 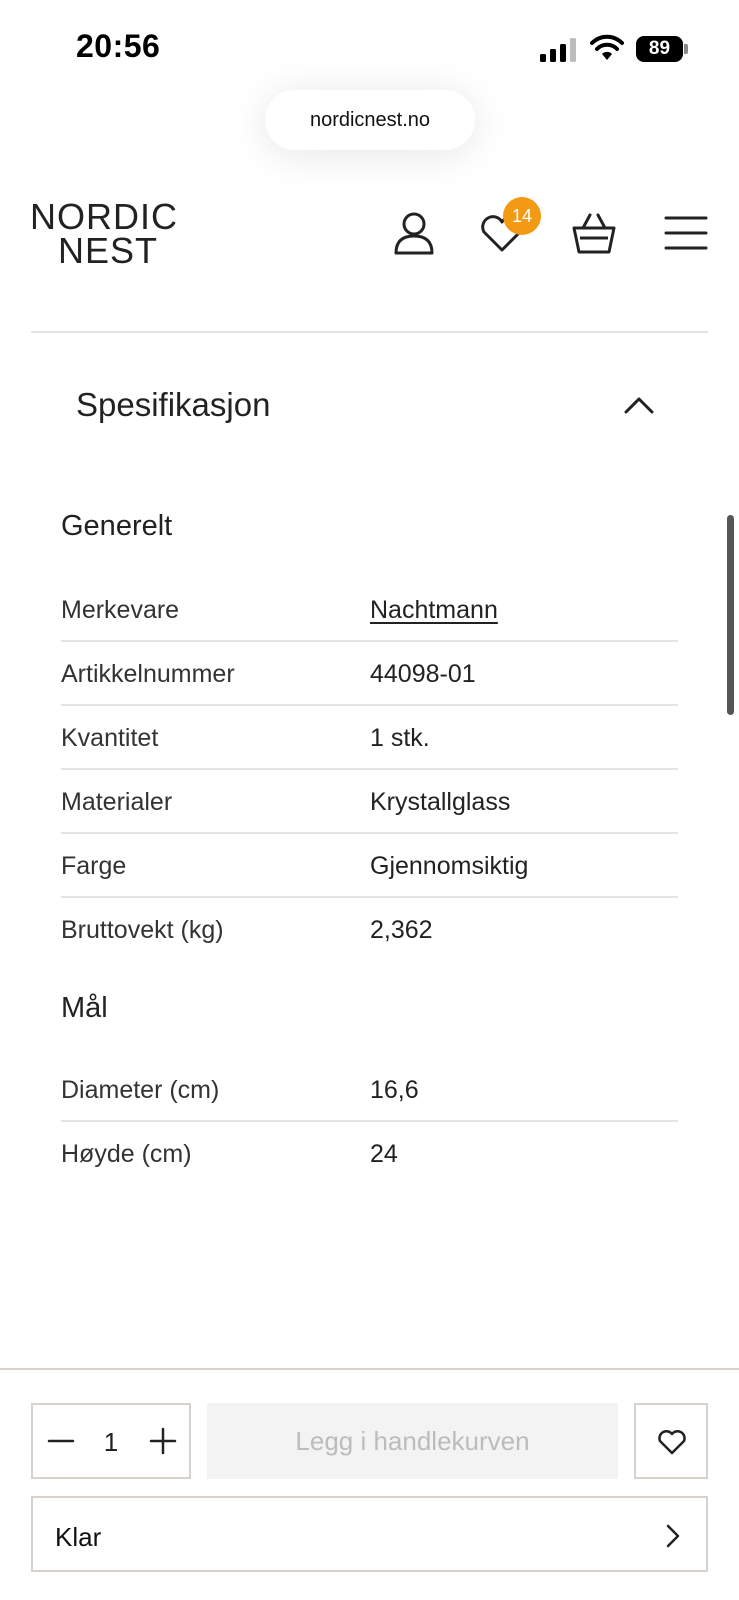 I want to click on chevron-up-icon, so click(x=639, y=405).